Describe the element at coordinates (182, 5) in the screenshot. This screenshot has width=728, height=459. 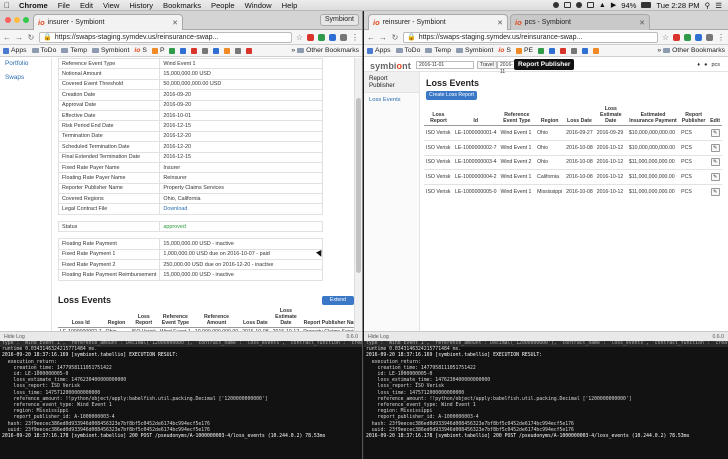
I see `menu-bookmarks: Bookmarks` at that location.